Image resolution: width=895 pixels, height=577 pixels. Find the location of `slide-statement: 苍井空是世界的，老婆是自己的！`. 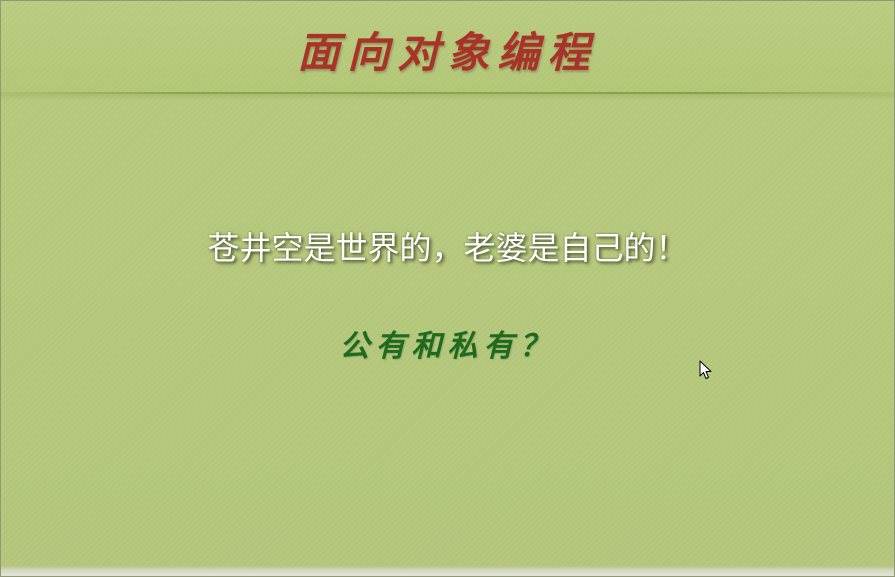

slide-statement: 苍井空是世界的，老婆是自己的！ is located at coordinates (447, 248).